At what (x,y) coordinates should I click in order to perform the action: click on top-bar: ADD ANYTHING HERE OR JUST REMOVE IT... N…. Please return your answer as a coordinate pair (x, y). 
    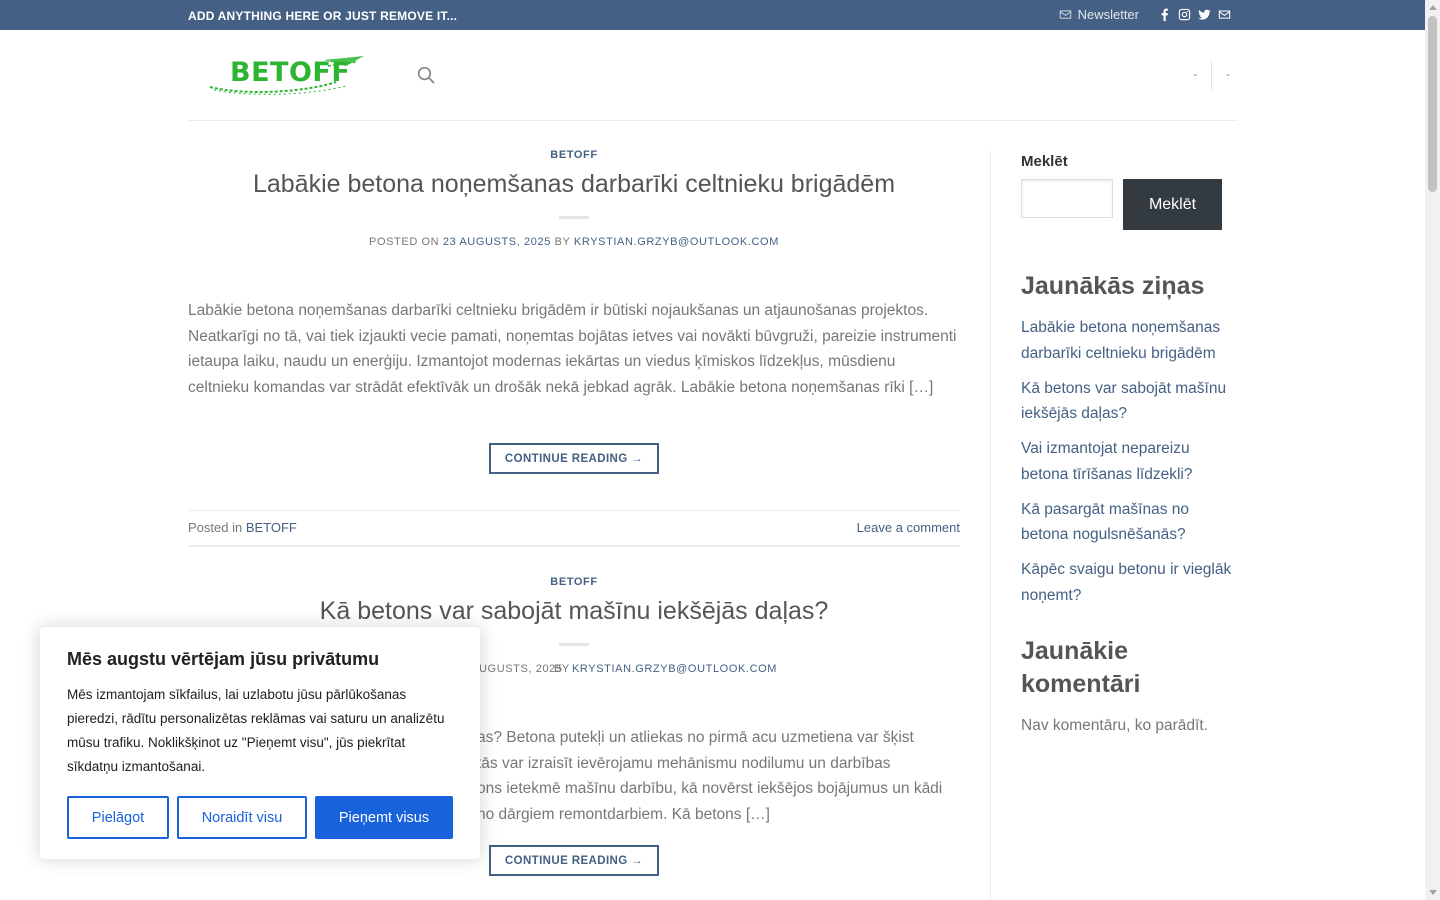
    Looking at the image, I should click on (712, 15).